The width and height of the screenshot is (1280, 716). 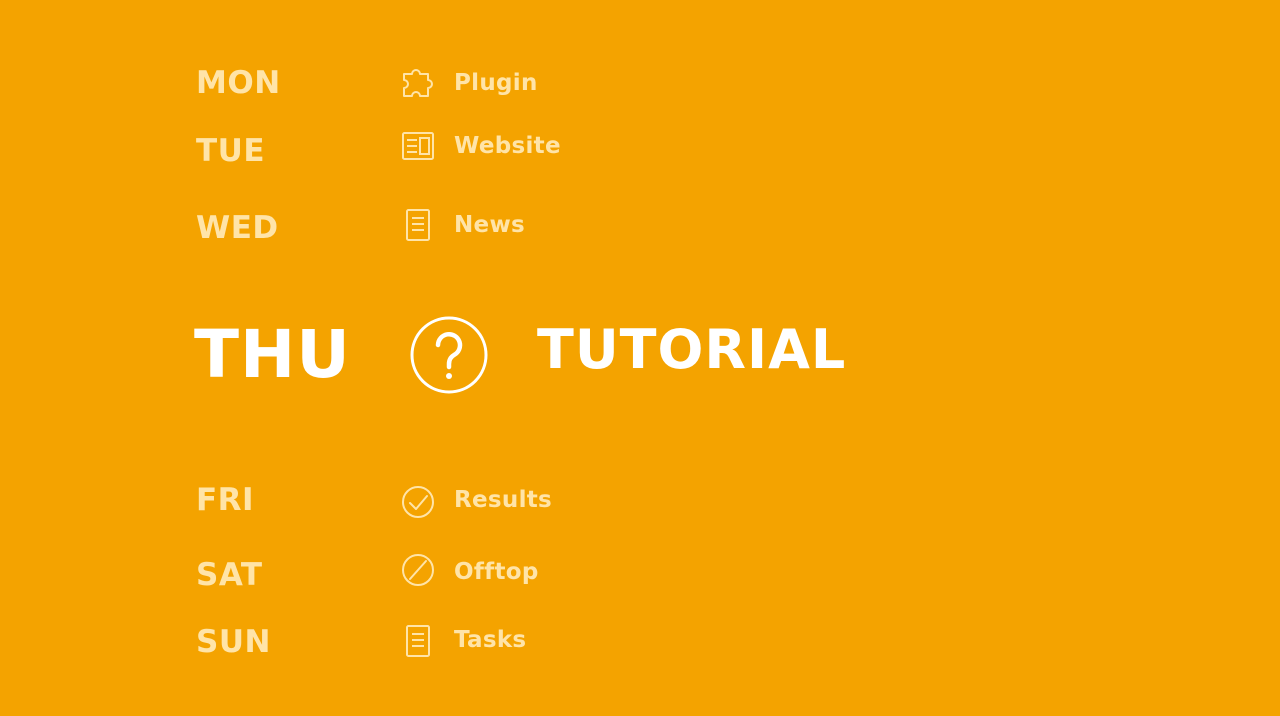 What do you see at coordinates (490, 640) in the screenshot?
I see `topic-tasks: Tasks` at bounding box center [490, 640].